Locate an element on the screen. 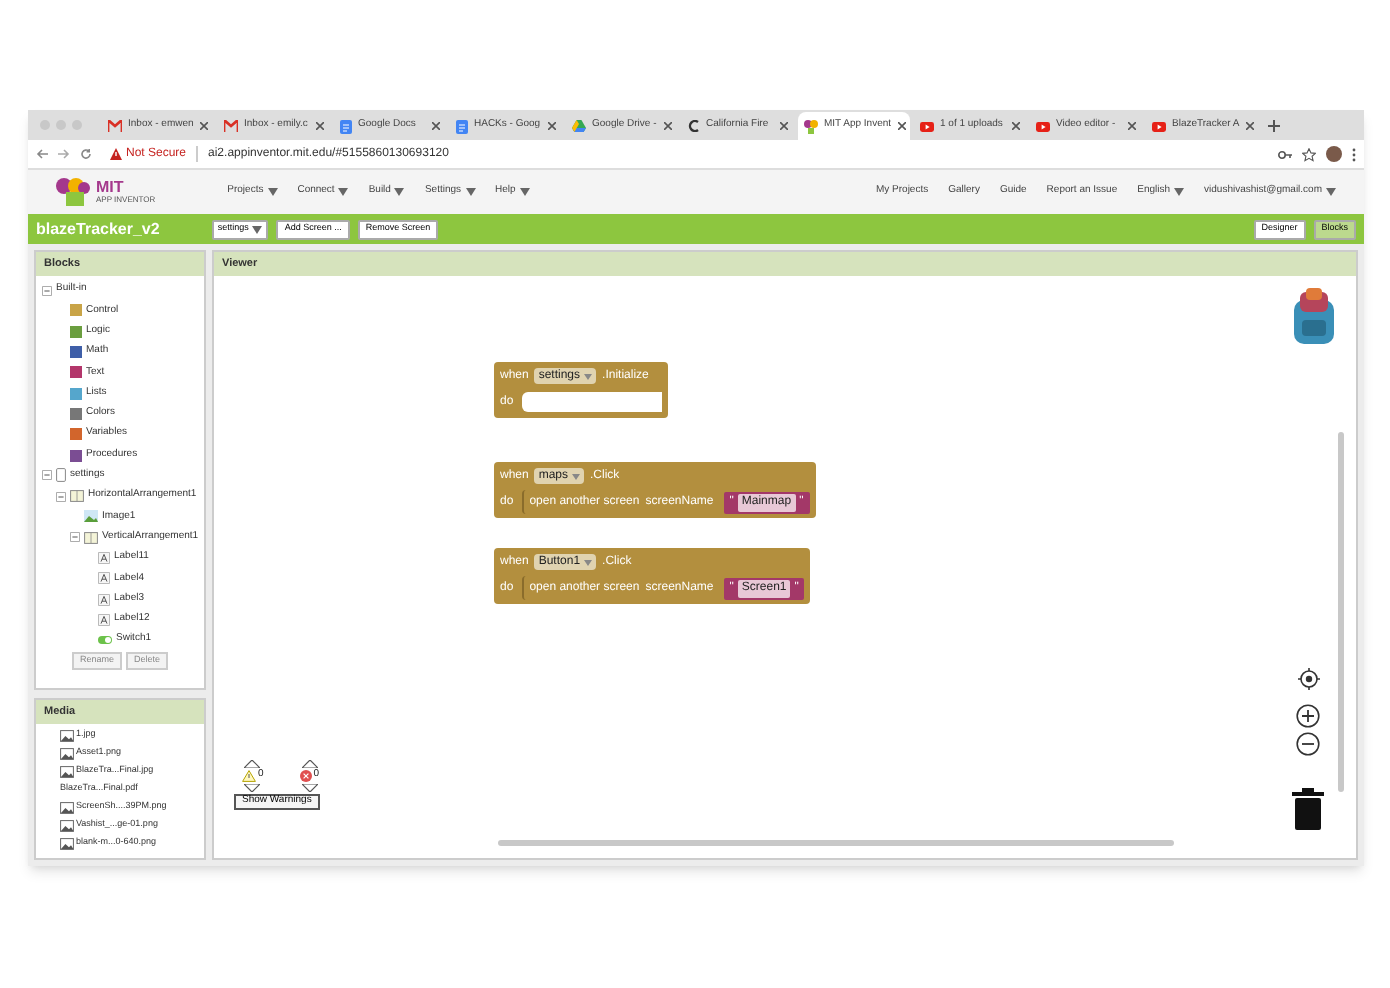  vertical-scrollbar is located at coordinates (1341, 612).